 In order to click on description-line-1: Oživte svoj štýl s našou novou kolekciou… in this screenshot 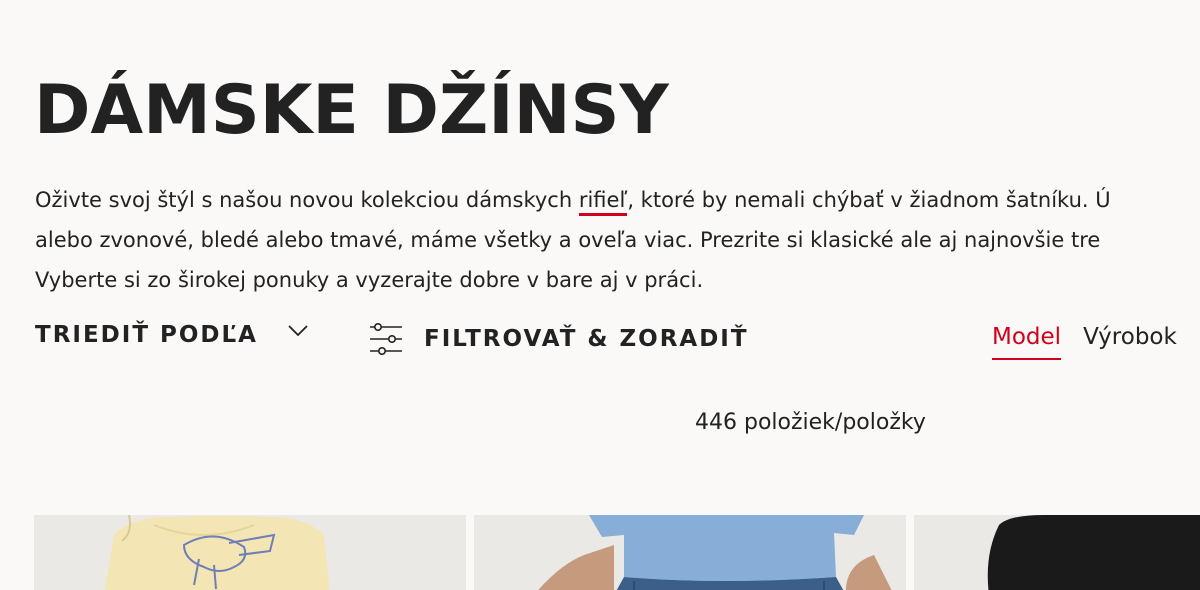, I will do `click(617, 200)`.